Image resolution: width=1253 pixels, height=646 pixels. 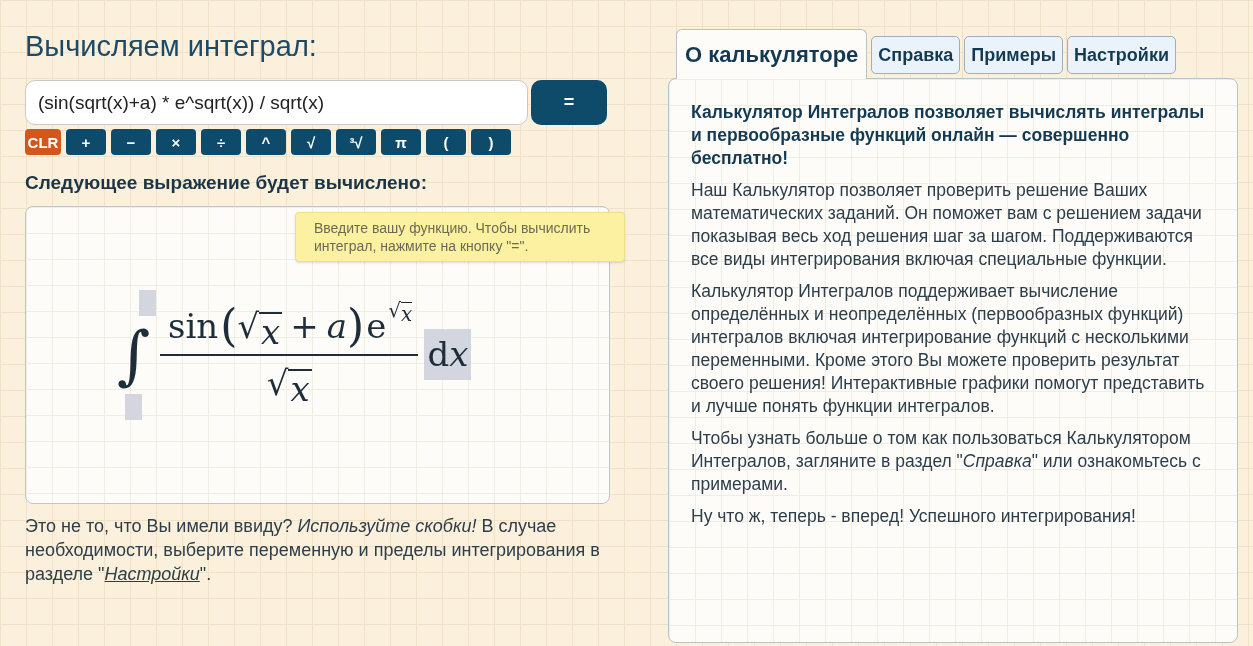 What do you see at coordinates (401, 142) in the screenshot?
I see `keypad-key: π` at bounding box center [401, 142].